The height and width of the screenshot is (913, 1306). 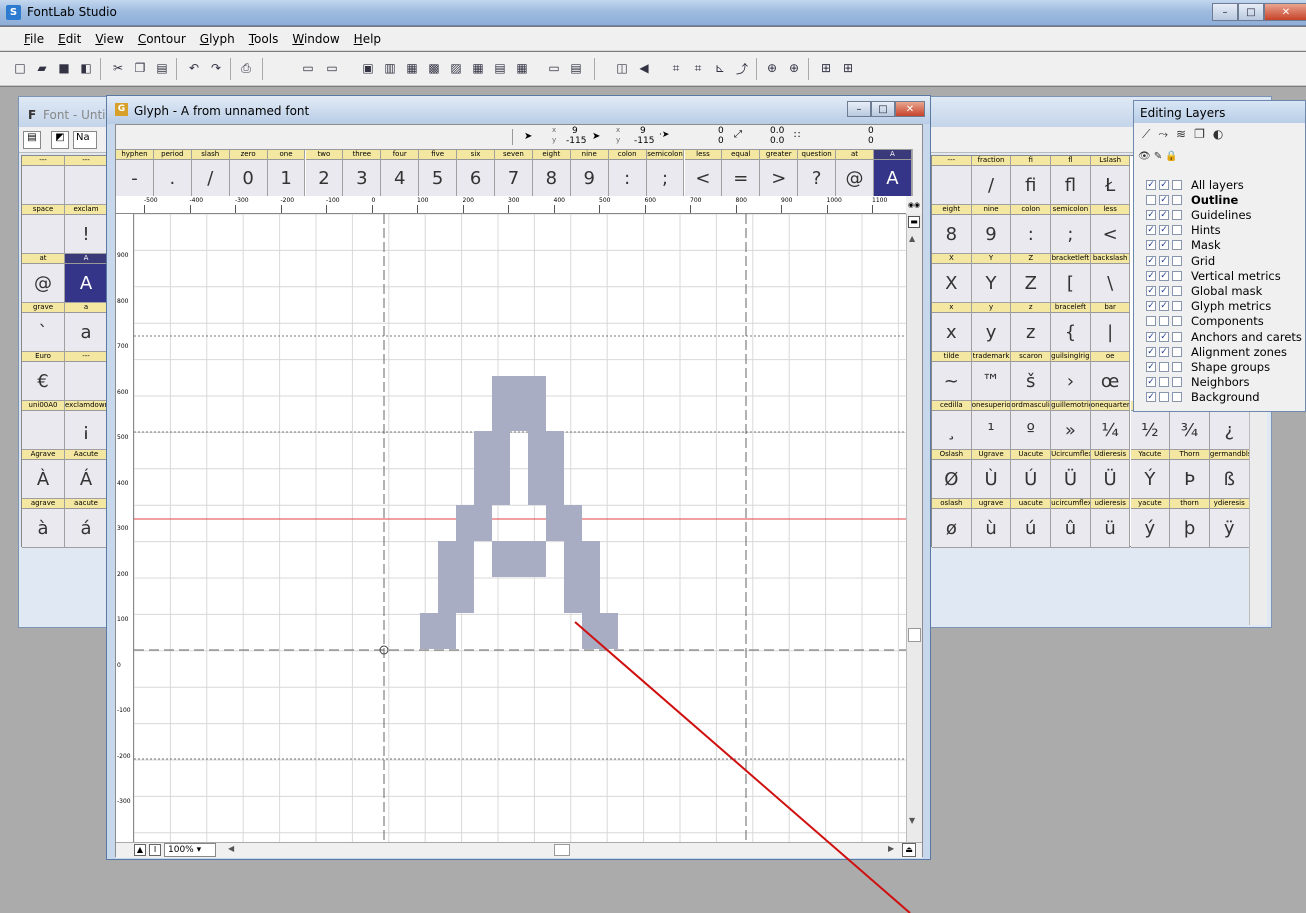 What do you see at coordinates (1183, 245) in the screenshot?
I see `layer-row: ✓ ✓ Mask` at bounding box center [1183, 245].